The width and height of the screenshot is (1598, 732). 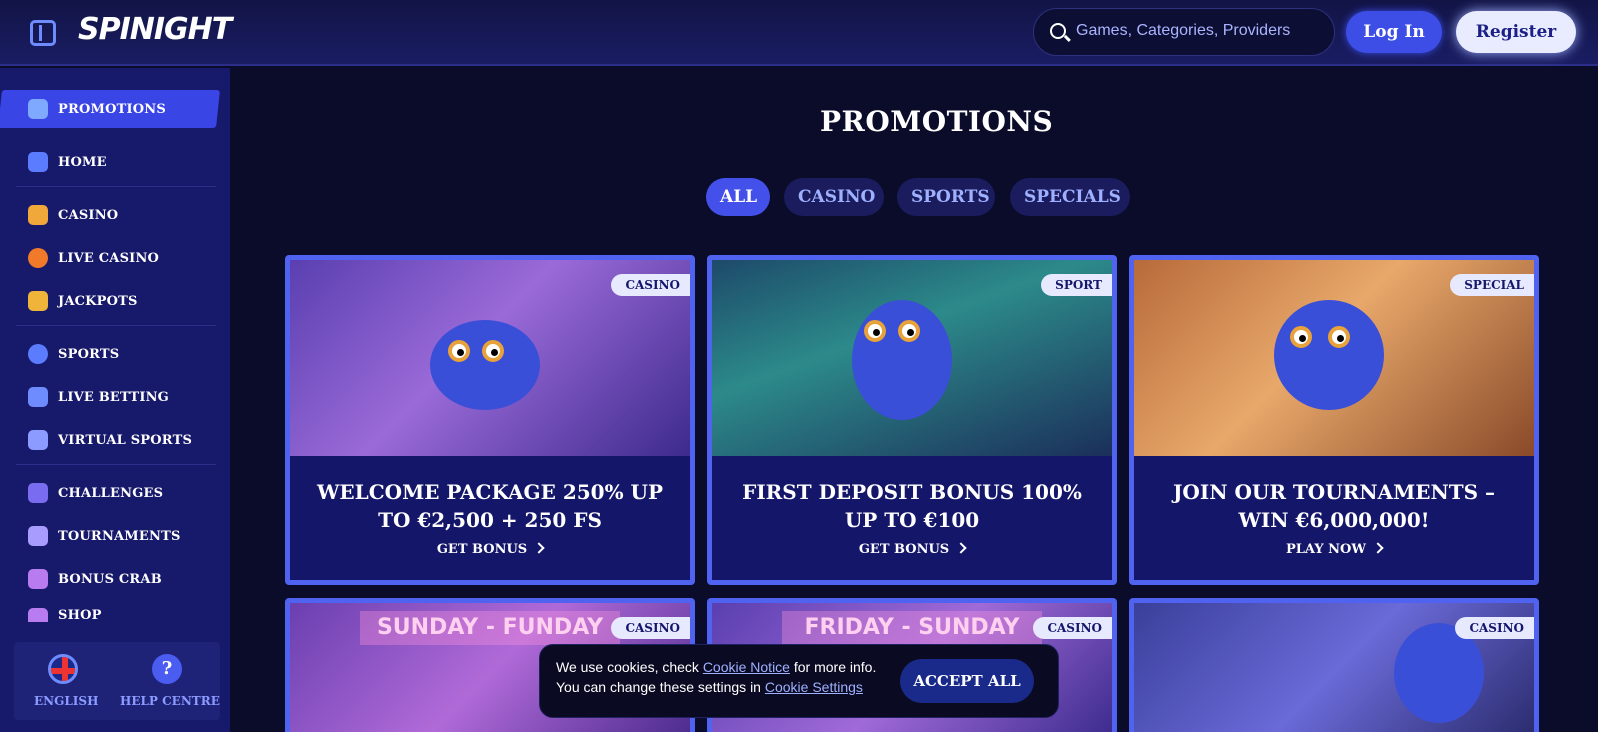 What do you see at coordinates (155, 29) in the screenshot?
I see `logo: SPINIGHT` at bounding box center [155, 29].